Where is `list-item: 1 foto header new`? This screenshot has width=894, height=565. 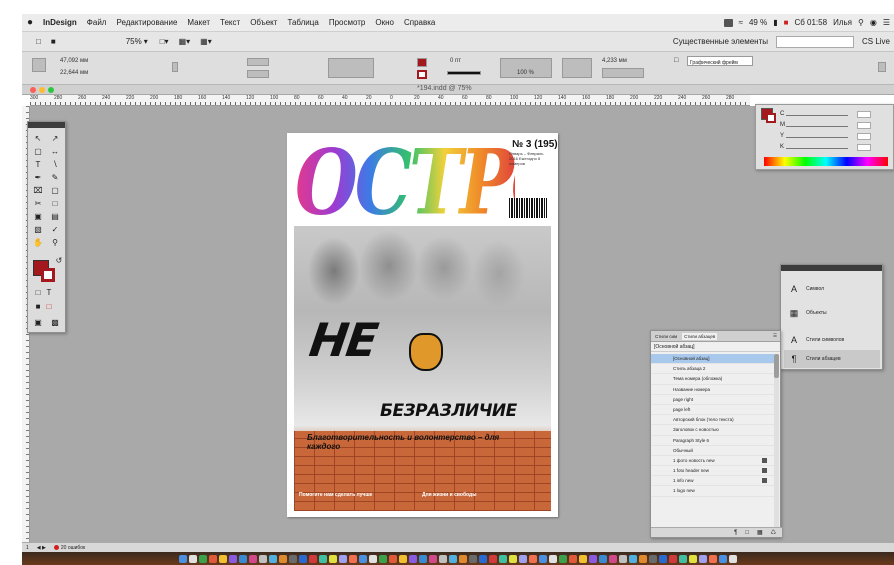
list-item: 1 foto header new is located at coordinates (712, 471).